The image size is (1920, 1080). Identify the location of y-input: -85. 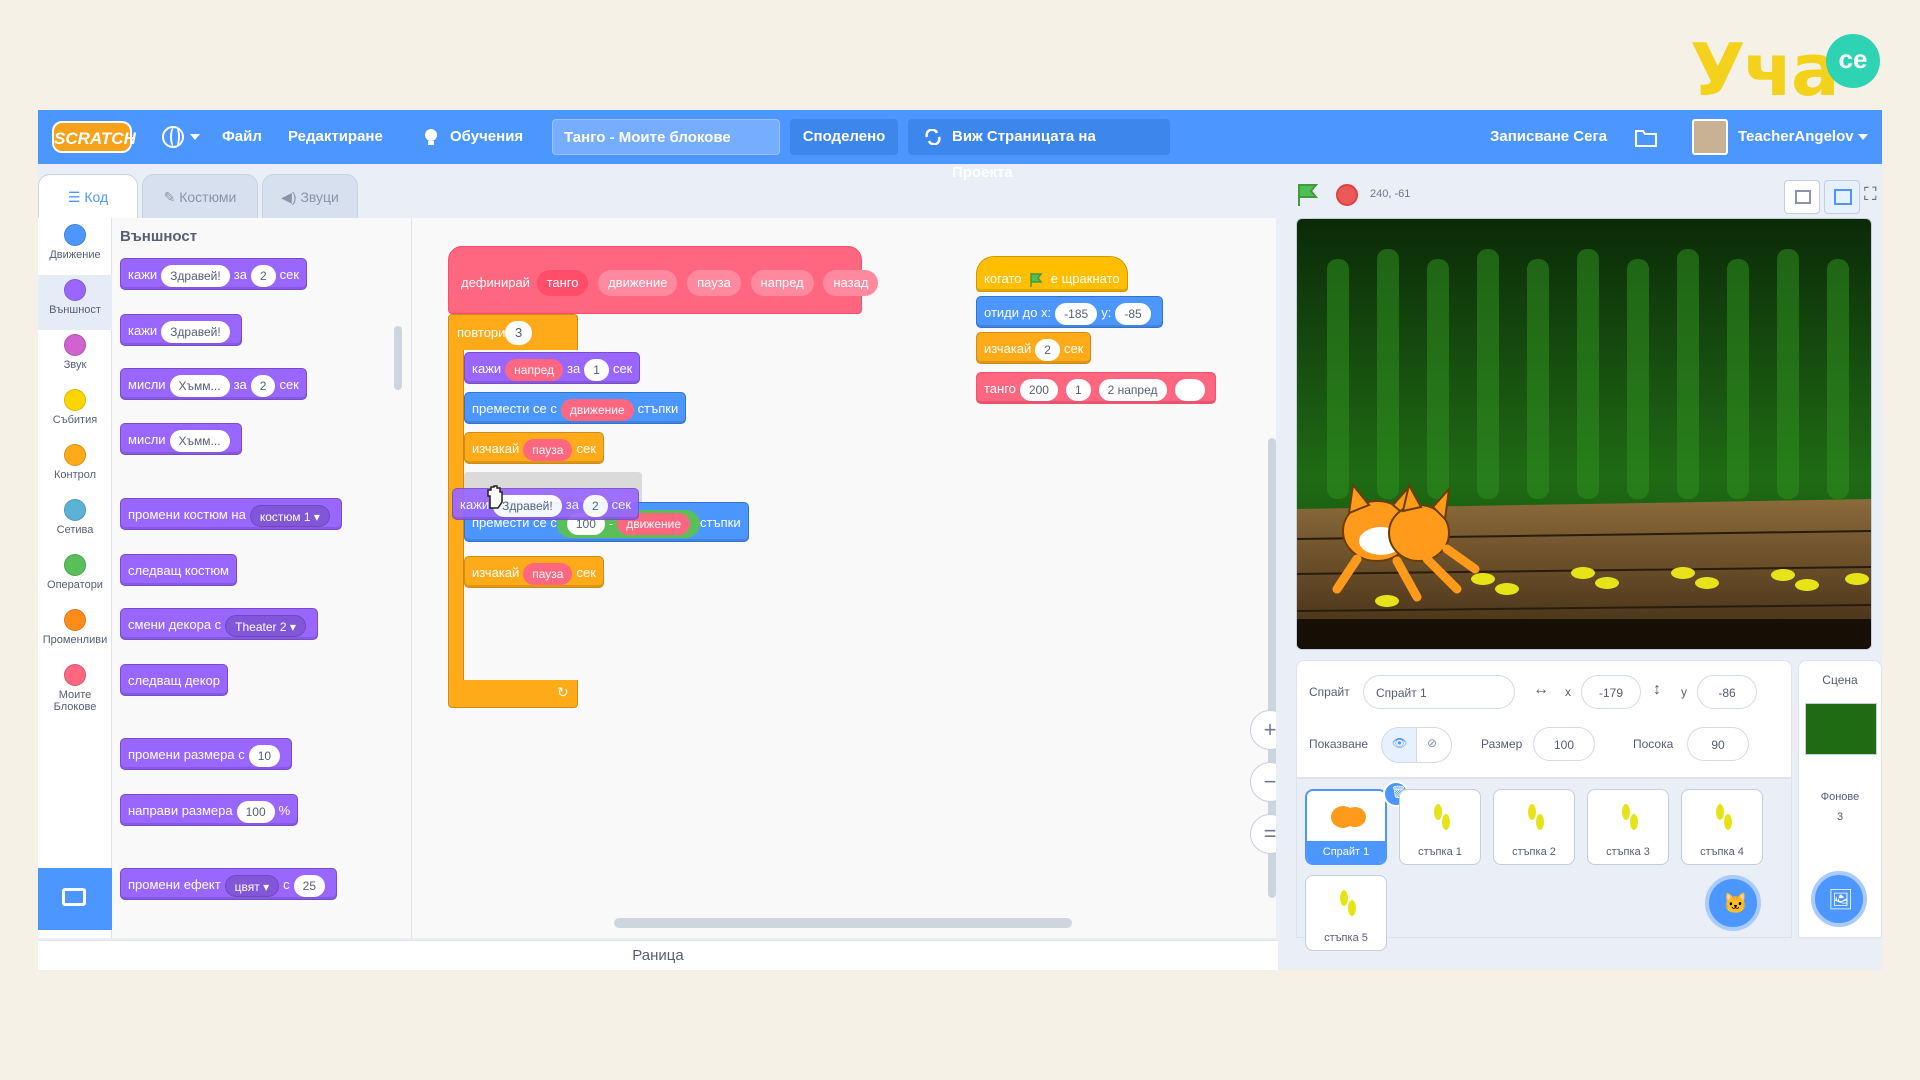
(1133, 313).